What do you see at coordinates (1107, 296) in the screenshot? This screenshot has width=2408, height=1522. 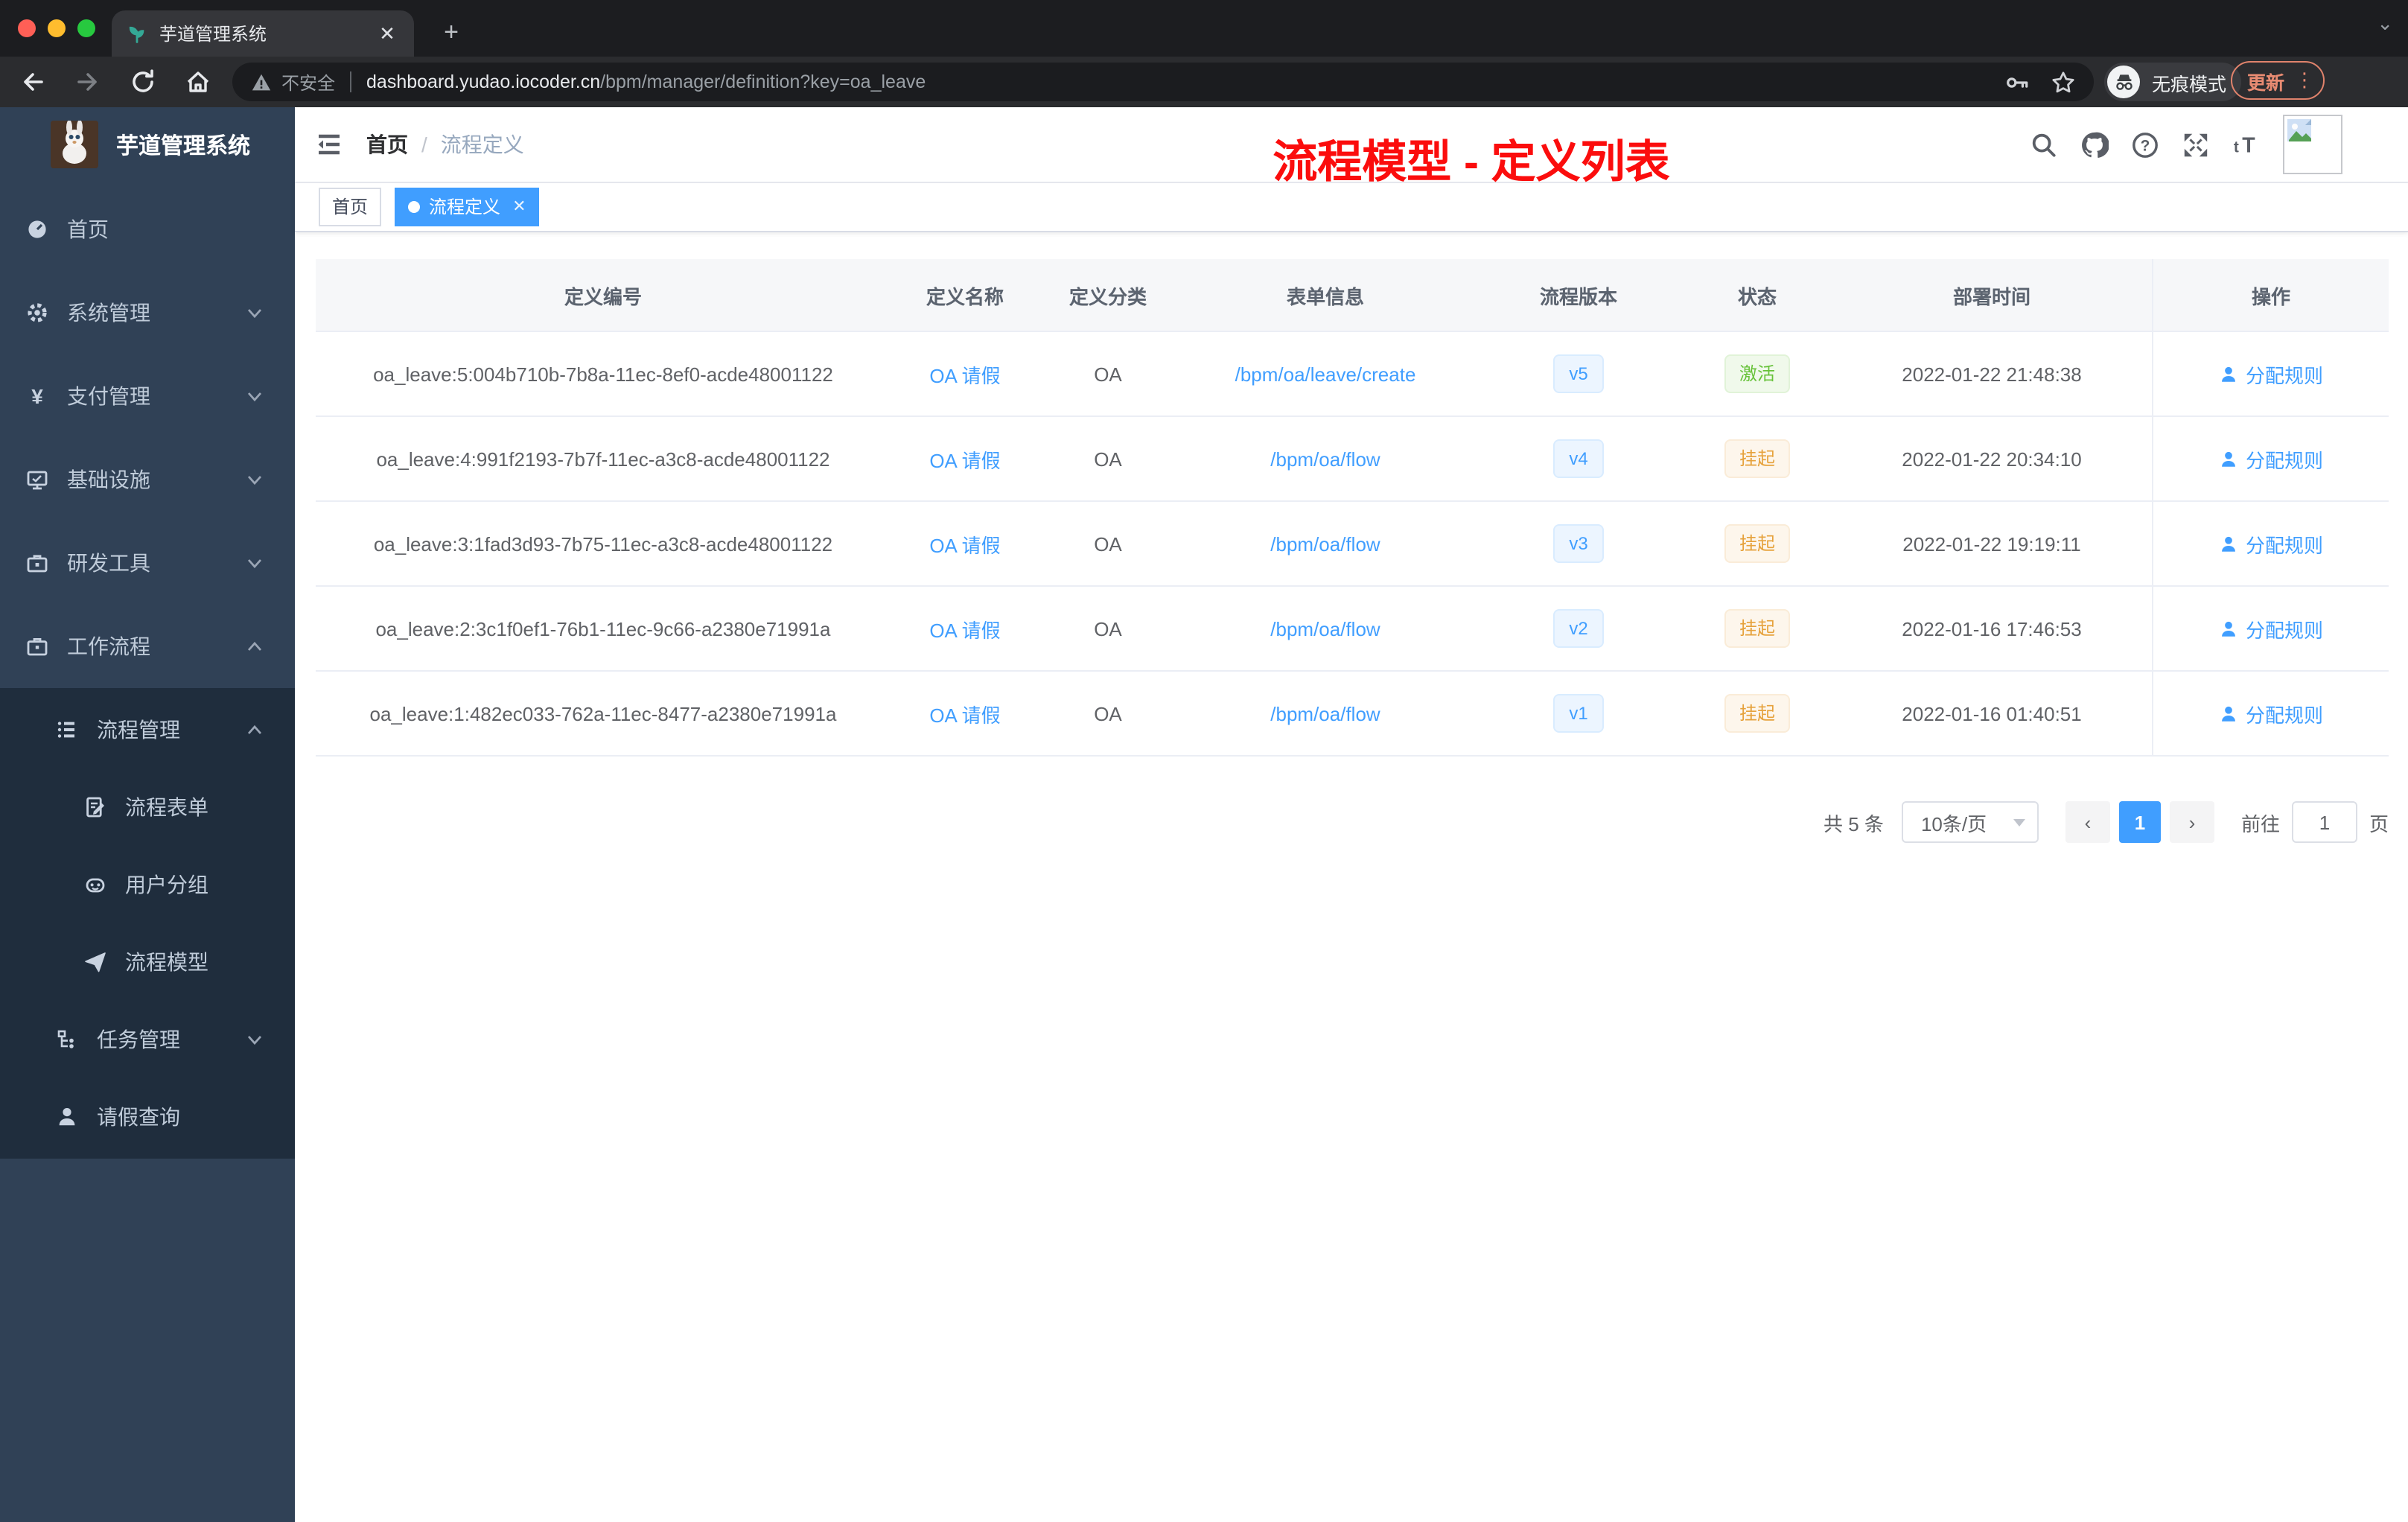 I see `column-header-category: 定义分类` at bounding box center [1107, 296].